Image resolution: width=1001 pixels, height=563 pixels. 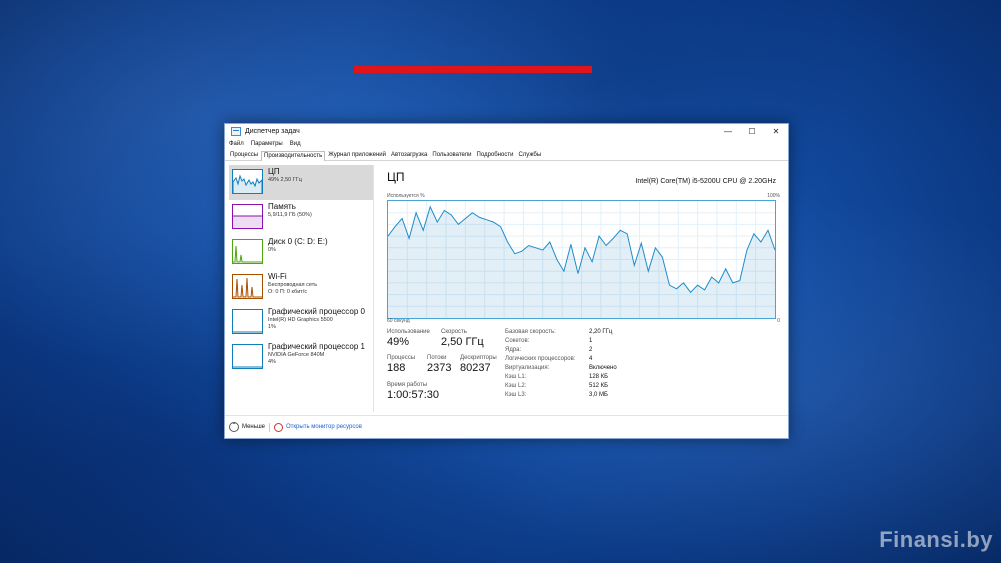 What do you see at coordinates (244, 155) in the screenshot?
I see `tab-processes: Процессы` at bounding box center [244, 155].